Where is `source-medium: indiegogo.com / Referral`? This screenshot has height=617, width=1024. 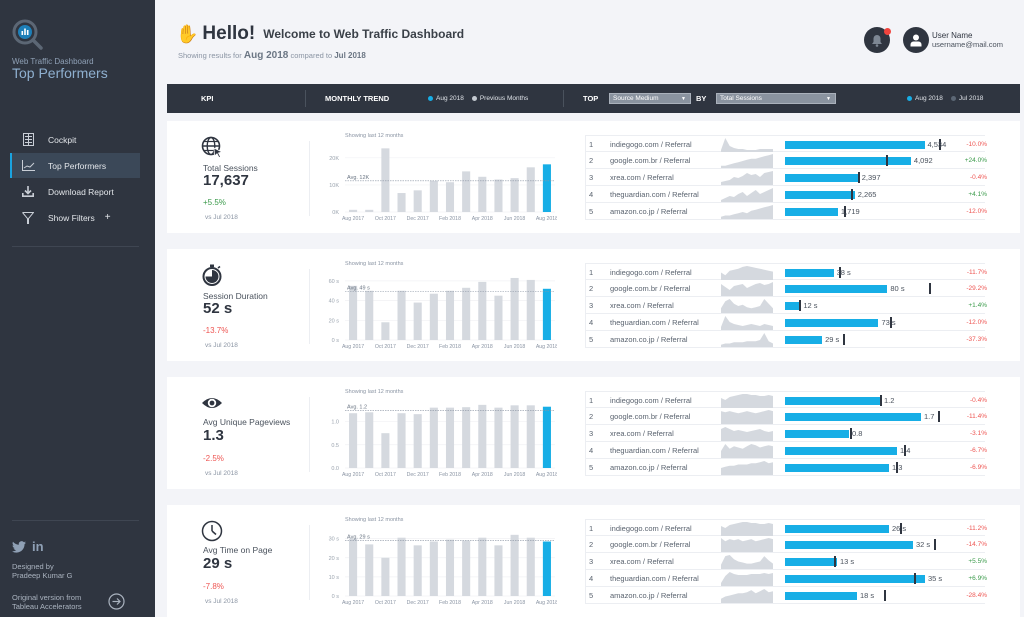
source-medium: indiegogo.com / Referral is located at coordinates (651, 272).